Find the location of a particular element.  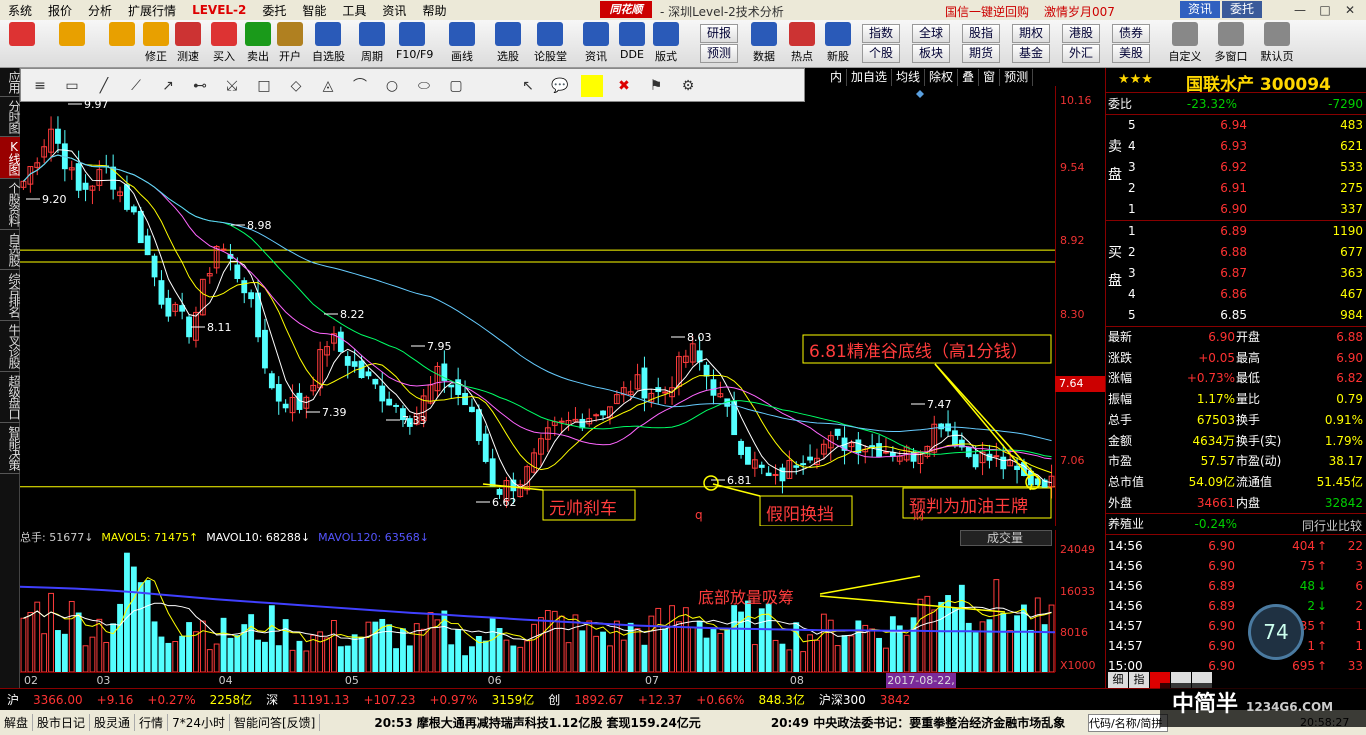

market-pill-6: 港股 is located at coordinates (1081, 33).